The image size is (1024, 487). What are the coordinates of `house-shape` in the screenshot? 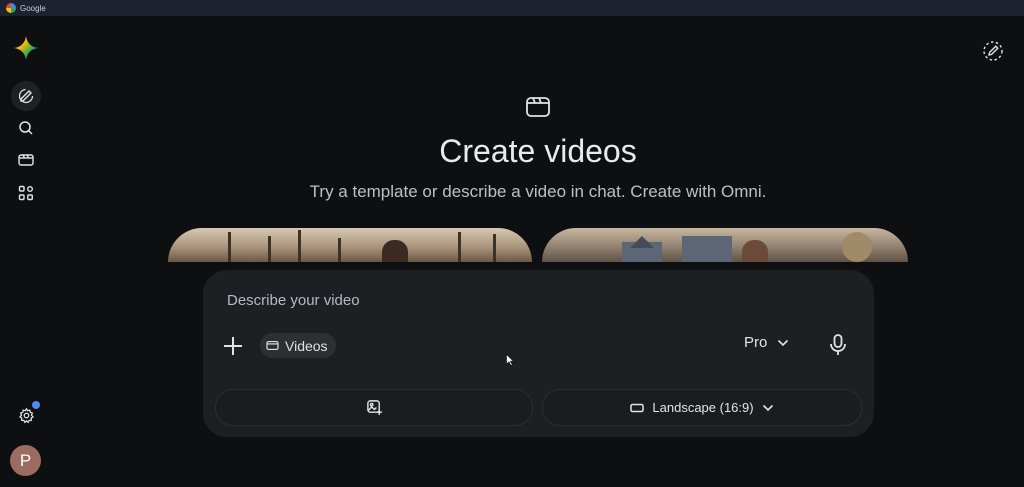 It's located at (707, 249).